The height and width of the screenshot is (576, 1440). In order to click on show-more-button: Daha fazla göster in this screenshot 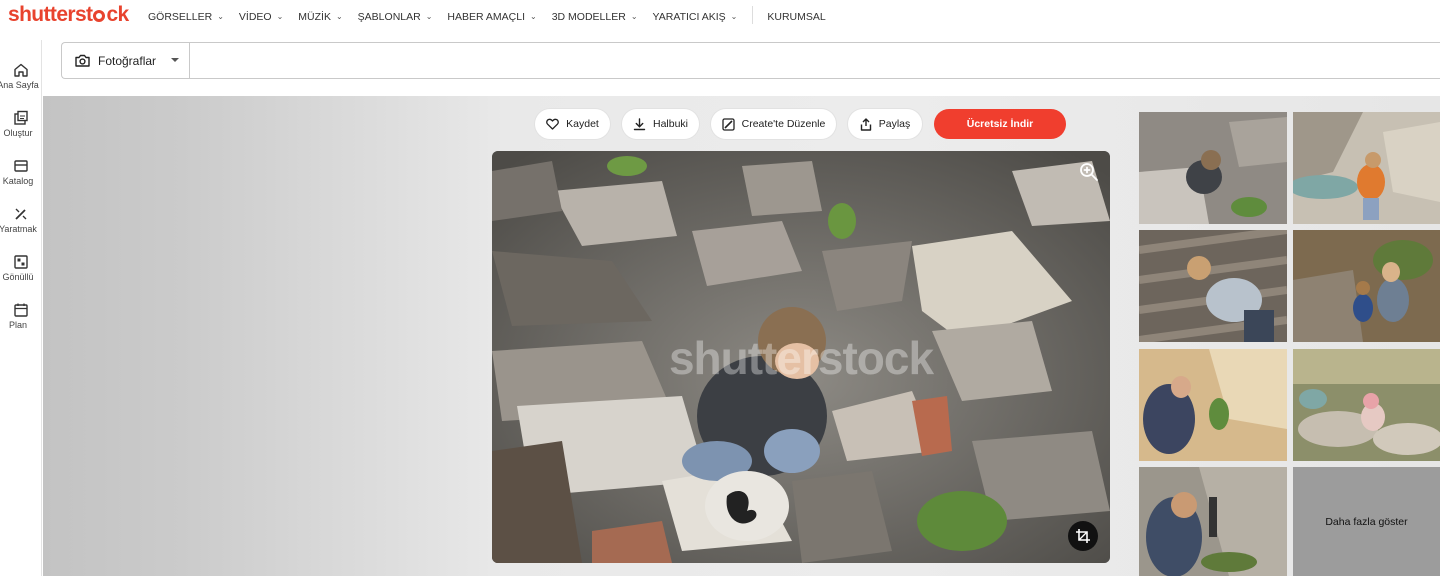, I will do `click(1366, 521)`.